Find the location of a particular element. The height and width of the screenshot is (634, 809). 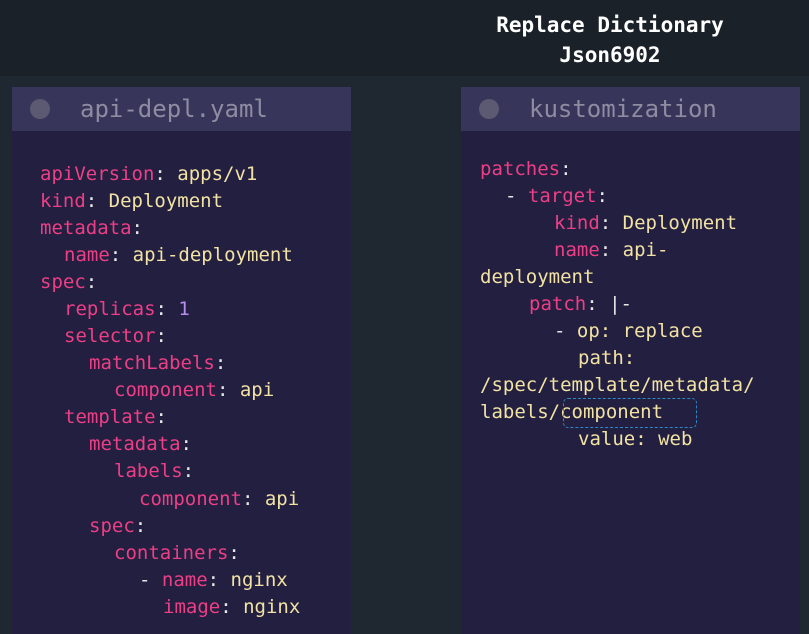

patch-text: op: replace is located at coordinates (639, 331).